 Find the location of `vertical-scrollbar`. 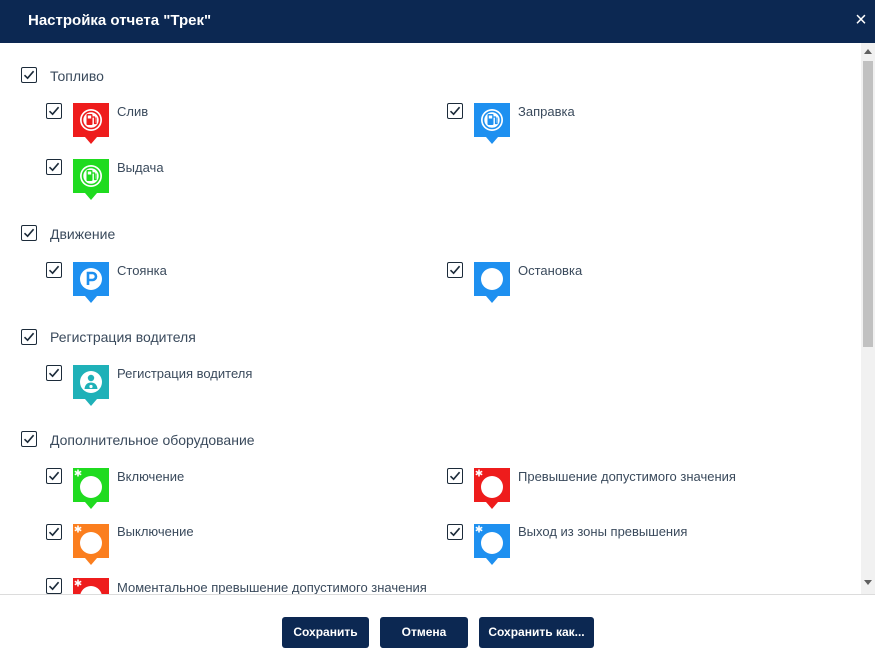

vertical-scrollbar is located at coordinates (868, 318).